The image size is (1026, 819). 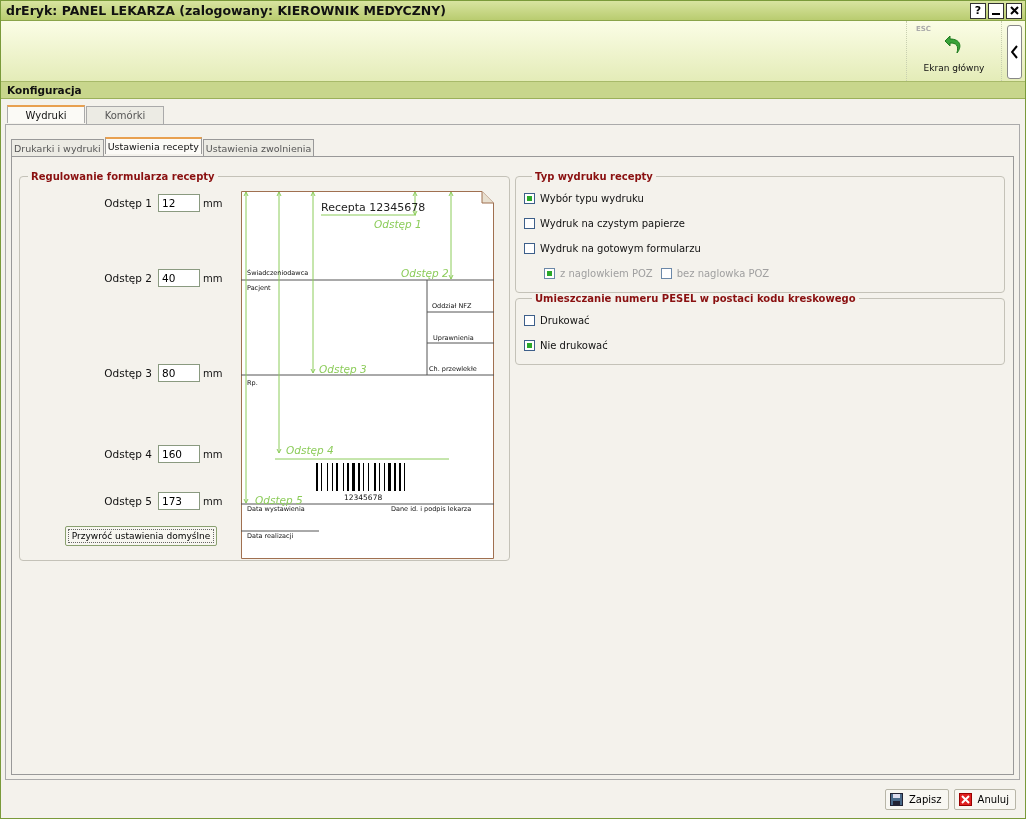 I want to click on field-label: Odstęp 5, so click(x=128, y=501).